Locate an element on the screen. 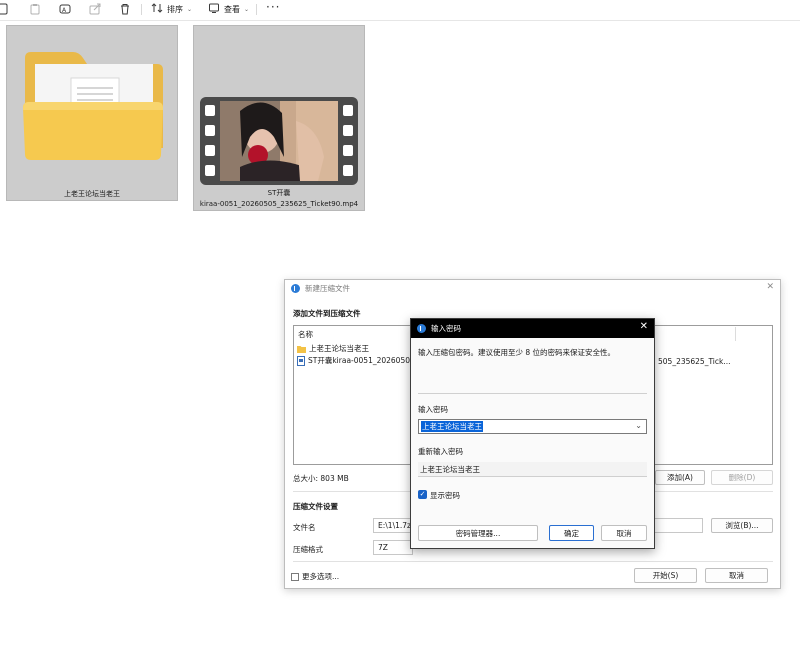  show-password-label: 显示密码 is located at coordinates (445, 495).